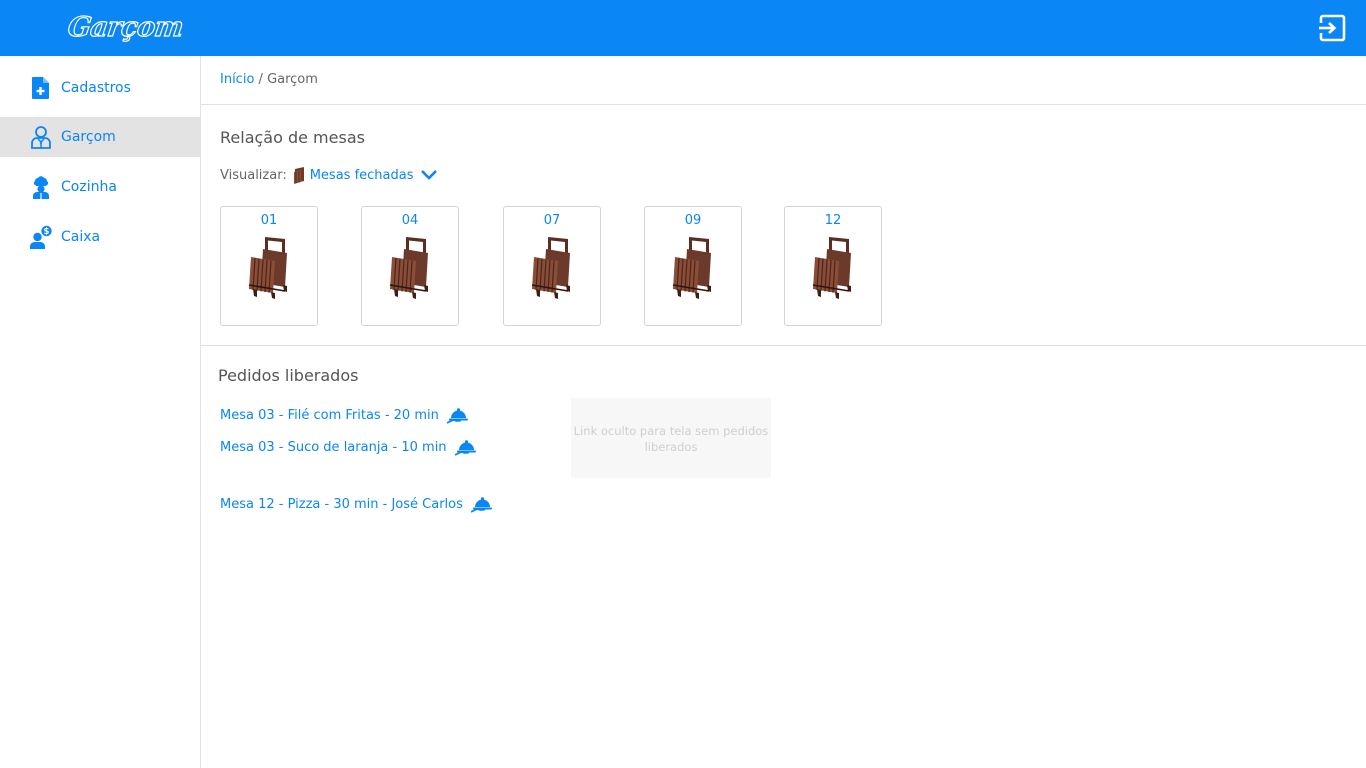  What do you see at coordinates (552, 220) in the screenshot?
I see `table-number: 07` at bounding box center [552, 220].